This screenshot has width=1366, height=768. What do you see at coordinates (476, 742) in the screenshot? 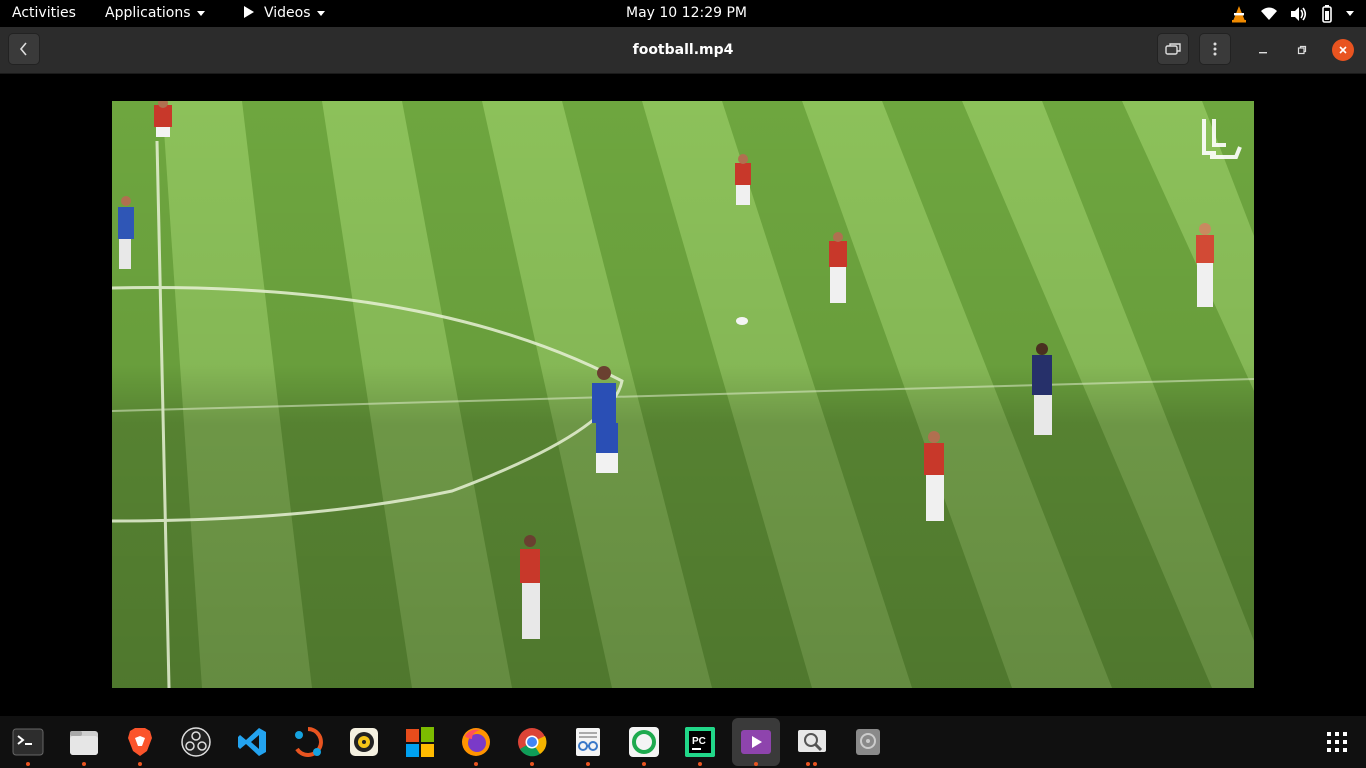
I see `firefox-icon` at bounding box center [476, 742].